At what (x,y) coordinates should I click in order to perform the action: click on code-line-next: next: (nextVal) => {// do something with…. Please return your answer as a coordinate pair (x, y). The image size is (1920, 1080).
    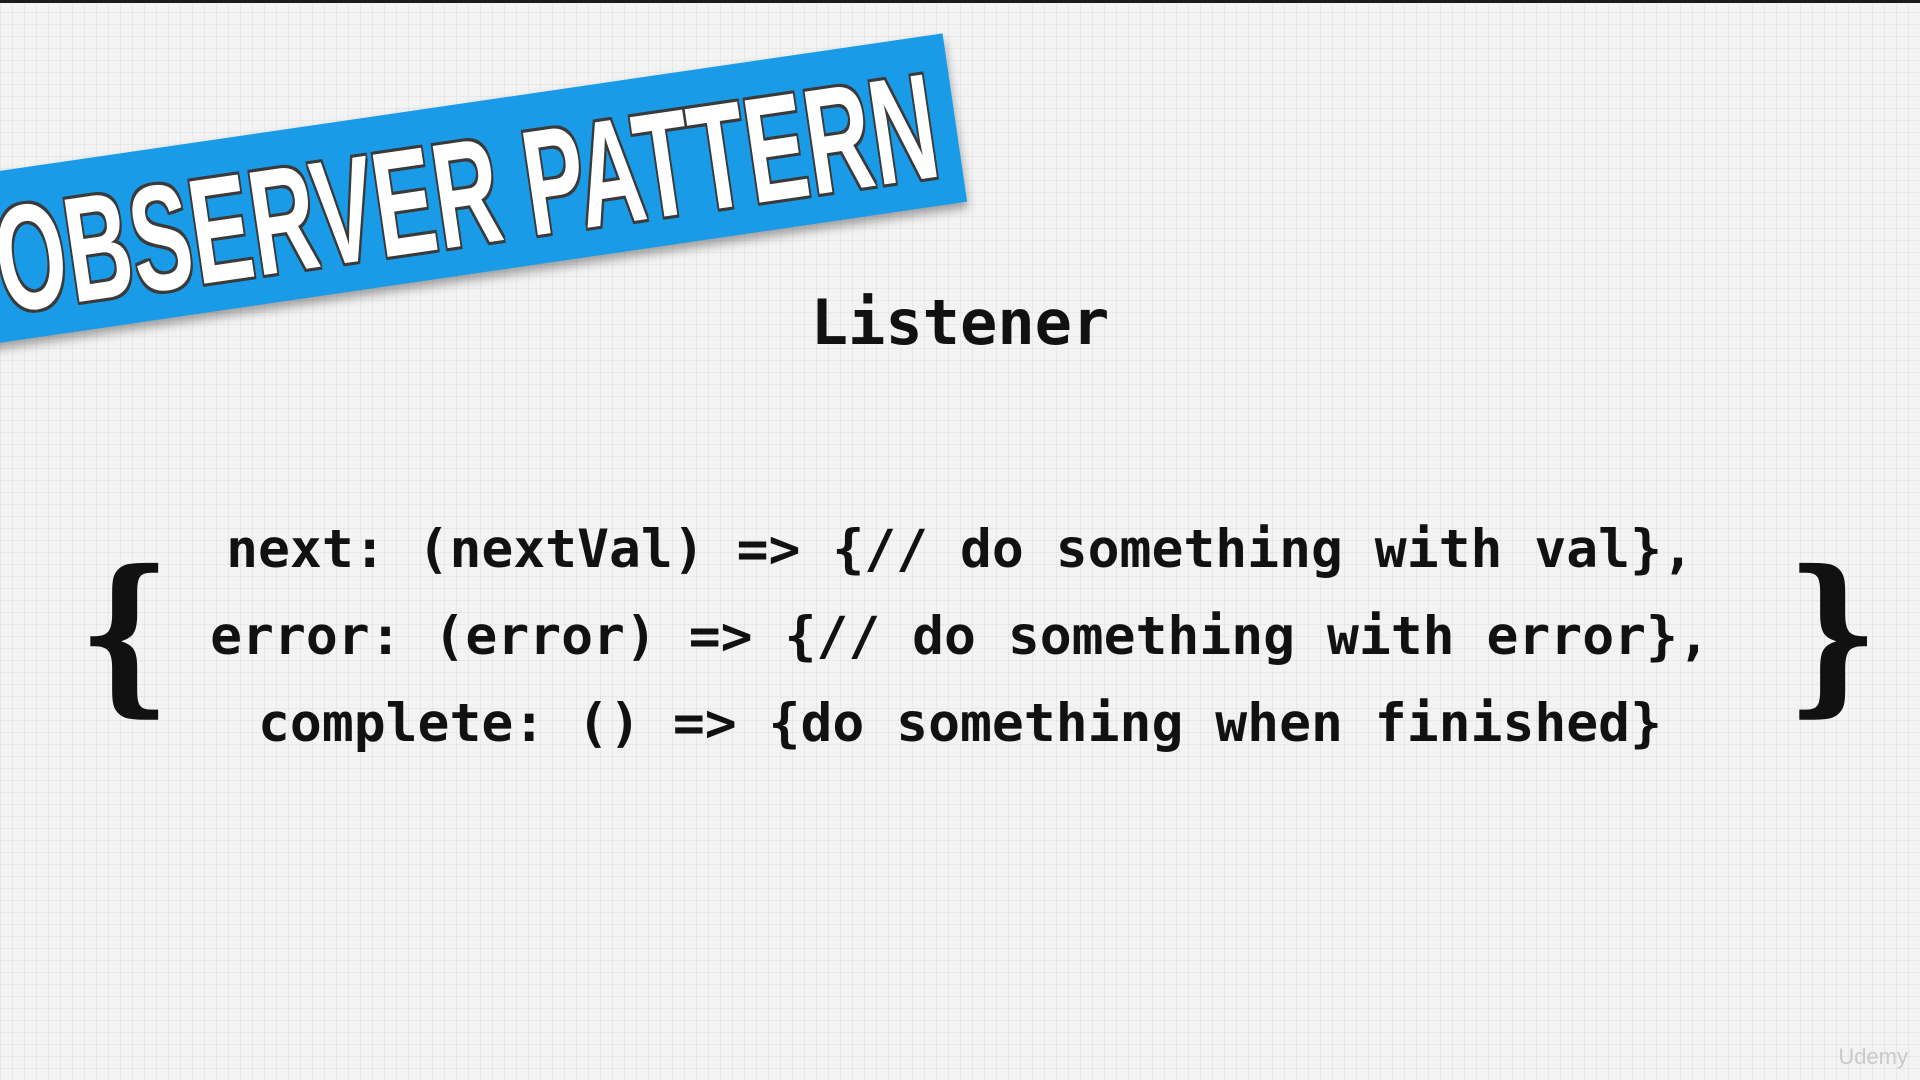
    Looking at the image, I should click on (960, 549).